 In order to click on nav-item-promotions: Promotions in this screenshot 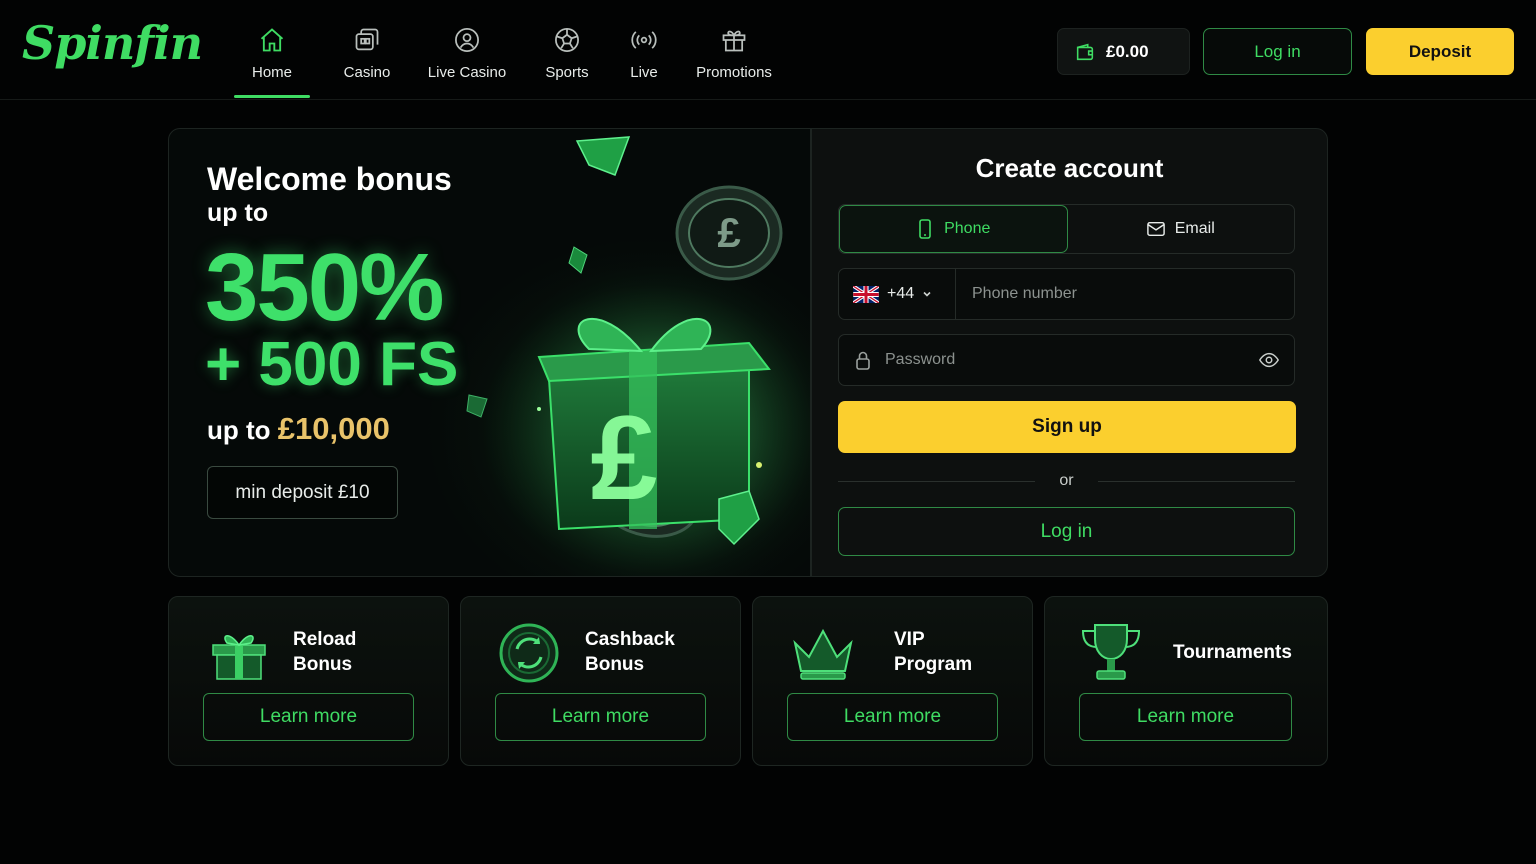, I will do `click(734, 50)`.